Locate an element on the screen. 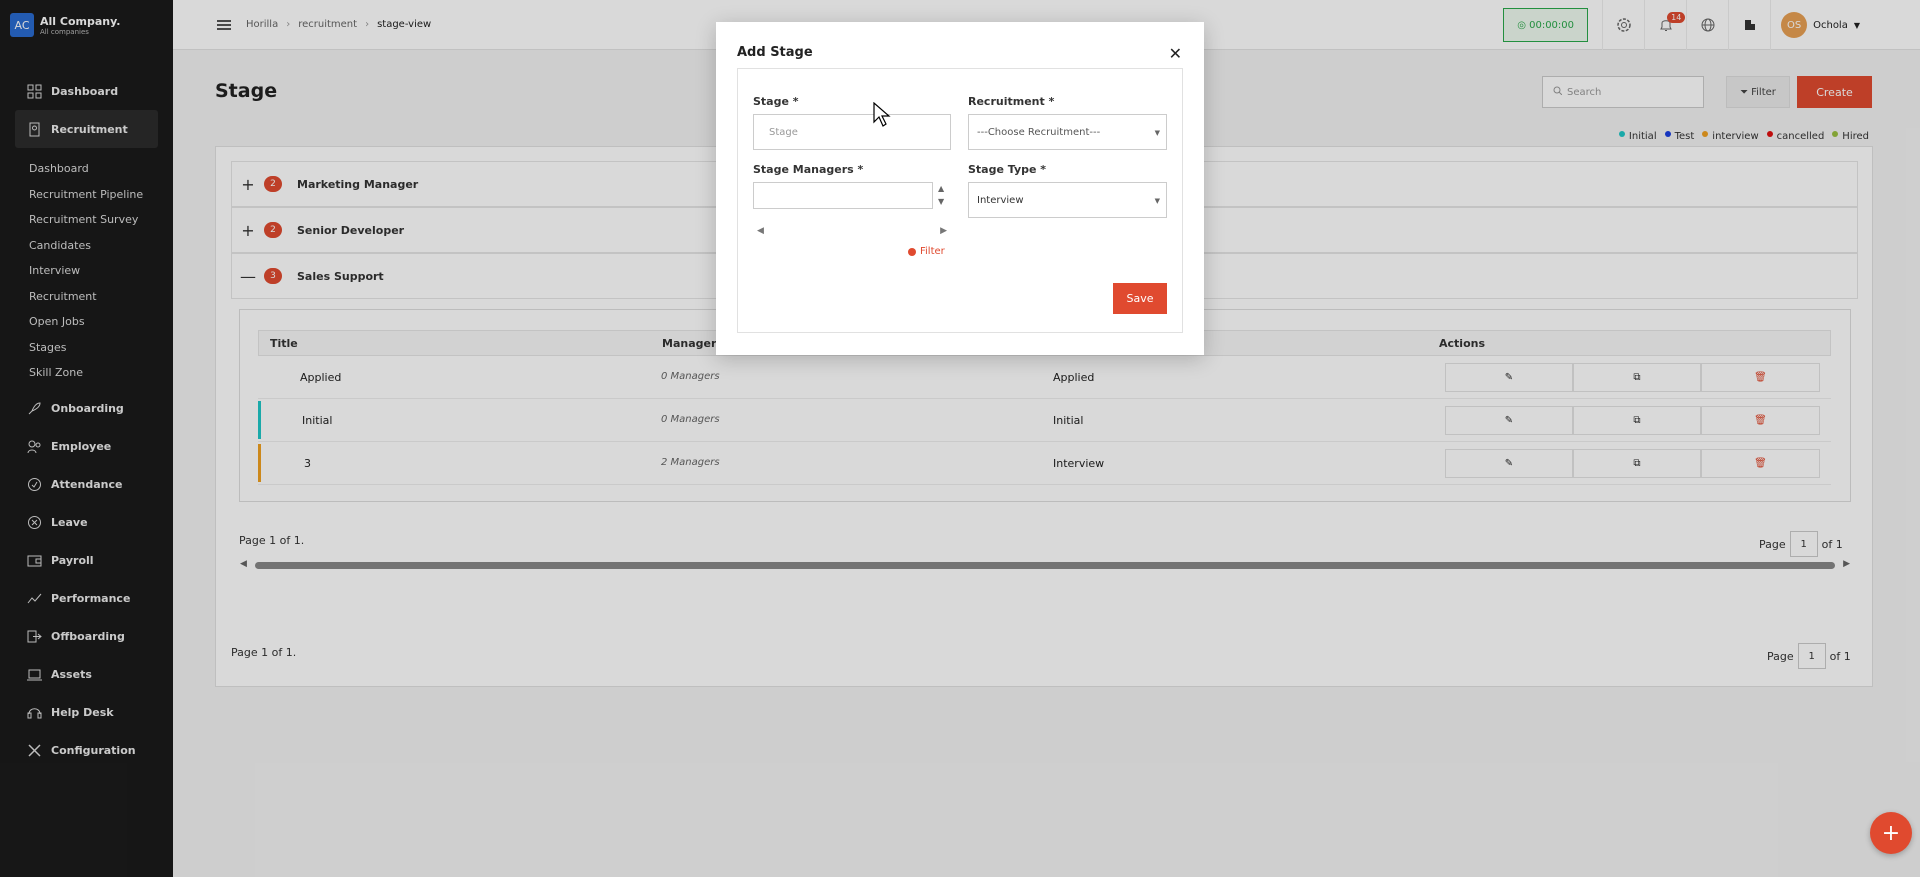  stage-input: Stage is located at coordinates (852, 132).